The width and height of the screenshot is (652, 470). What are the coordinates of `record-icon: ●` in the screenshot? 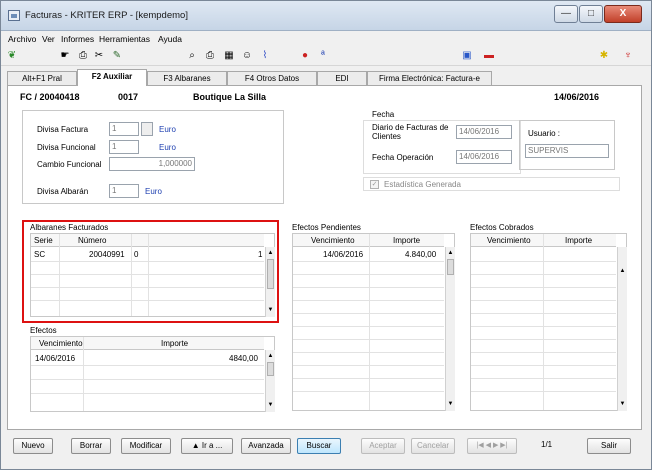 It's located at (305, 56).